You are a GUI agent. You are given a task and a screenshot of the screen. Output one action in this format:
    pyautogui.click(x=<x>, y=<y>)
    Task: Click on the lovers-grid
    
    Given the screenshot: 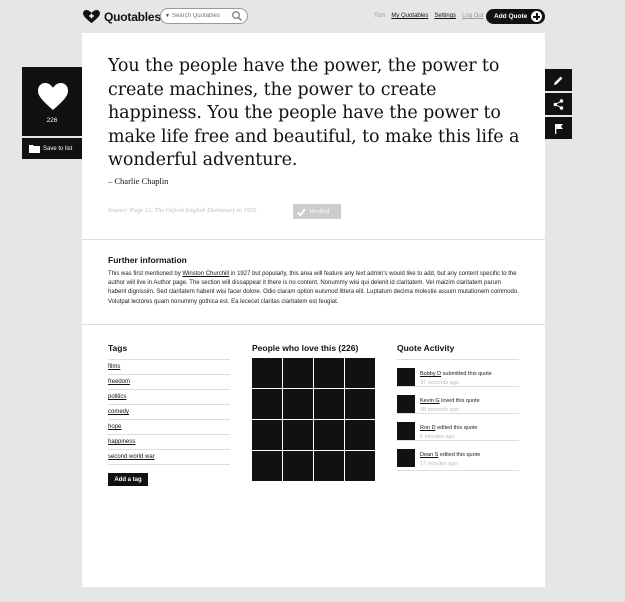 What is the action you would take?
    pyautogui.click(x=313, y=419)
    